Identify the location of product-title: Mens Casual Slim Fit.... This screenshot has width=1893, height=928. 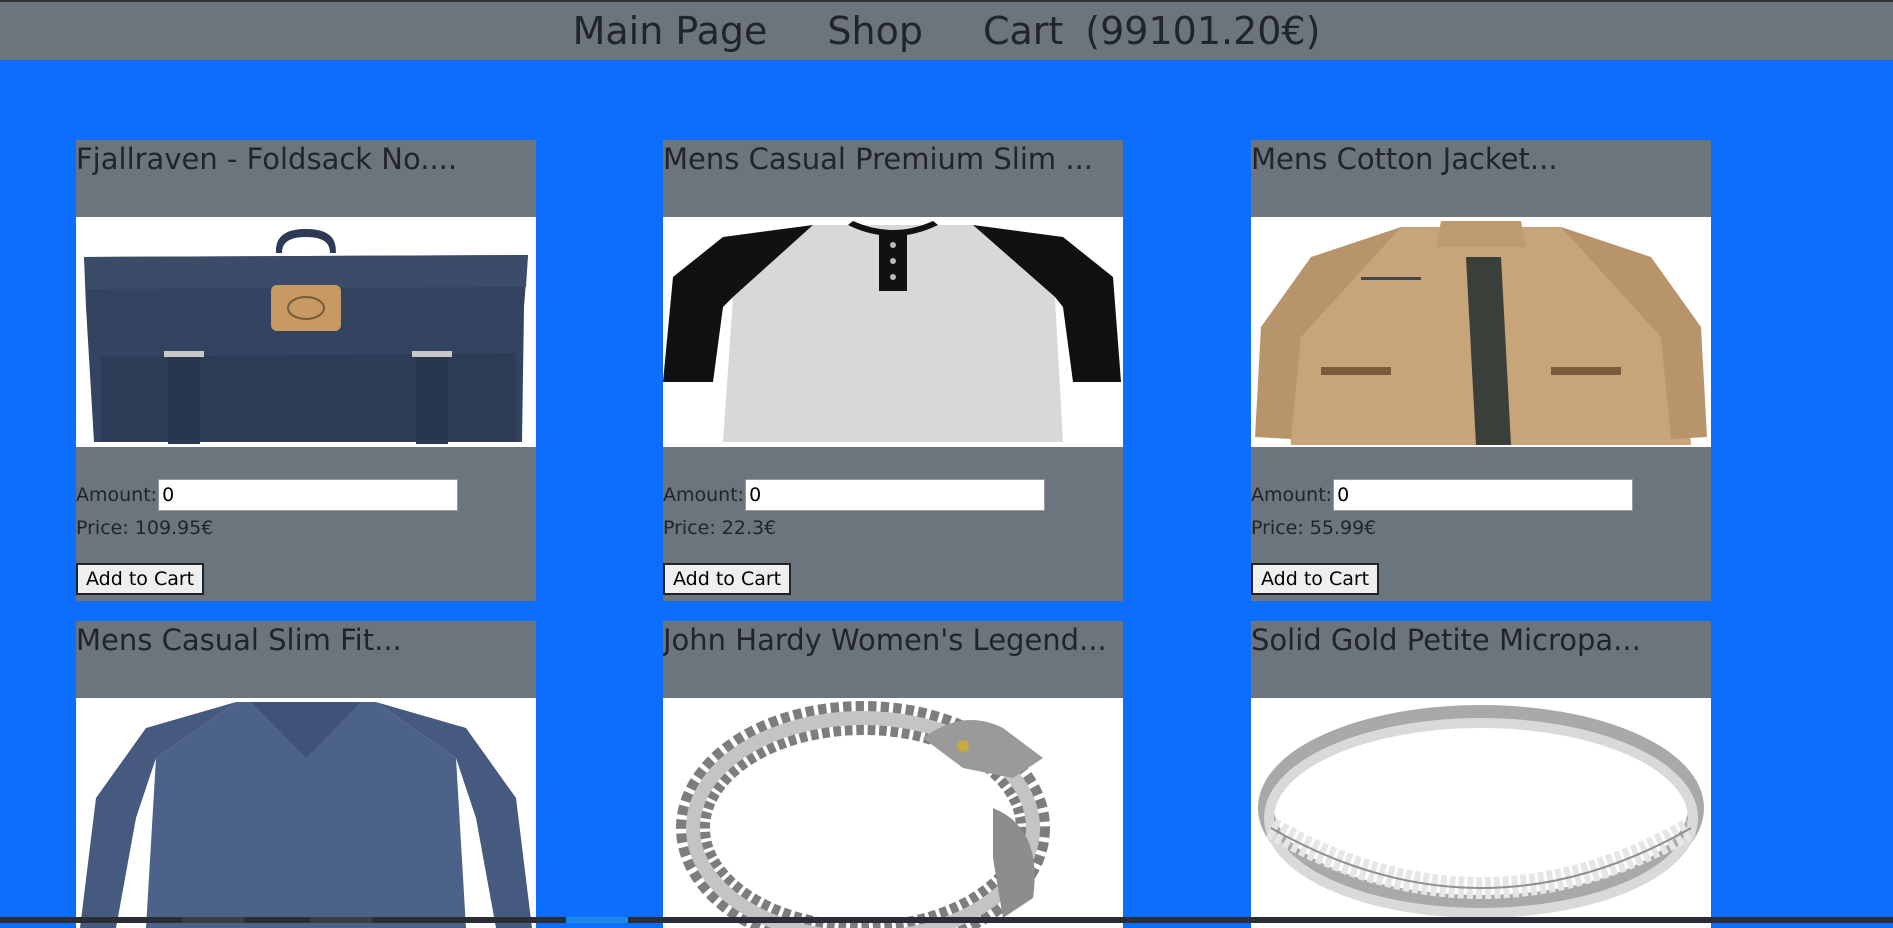
(239, 640).